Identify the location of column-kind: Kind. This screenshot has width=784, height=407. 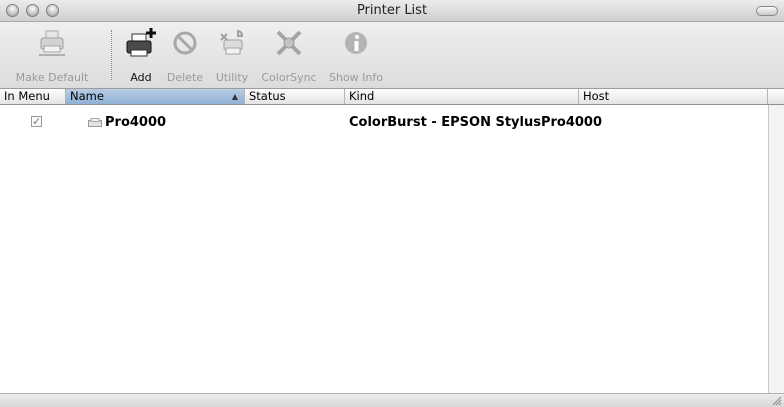
(462, 96).